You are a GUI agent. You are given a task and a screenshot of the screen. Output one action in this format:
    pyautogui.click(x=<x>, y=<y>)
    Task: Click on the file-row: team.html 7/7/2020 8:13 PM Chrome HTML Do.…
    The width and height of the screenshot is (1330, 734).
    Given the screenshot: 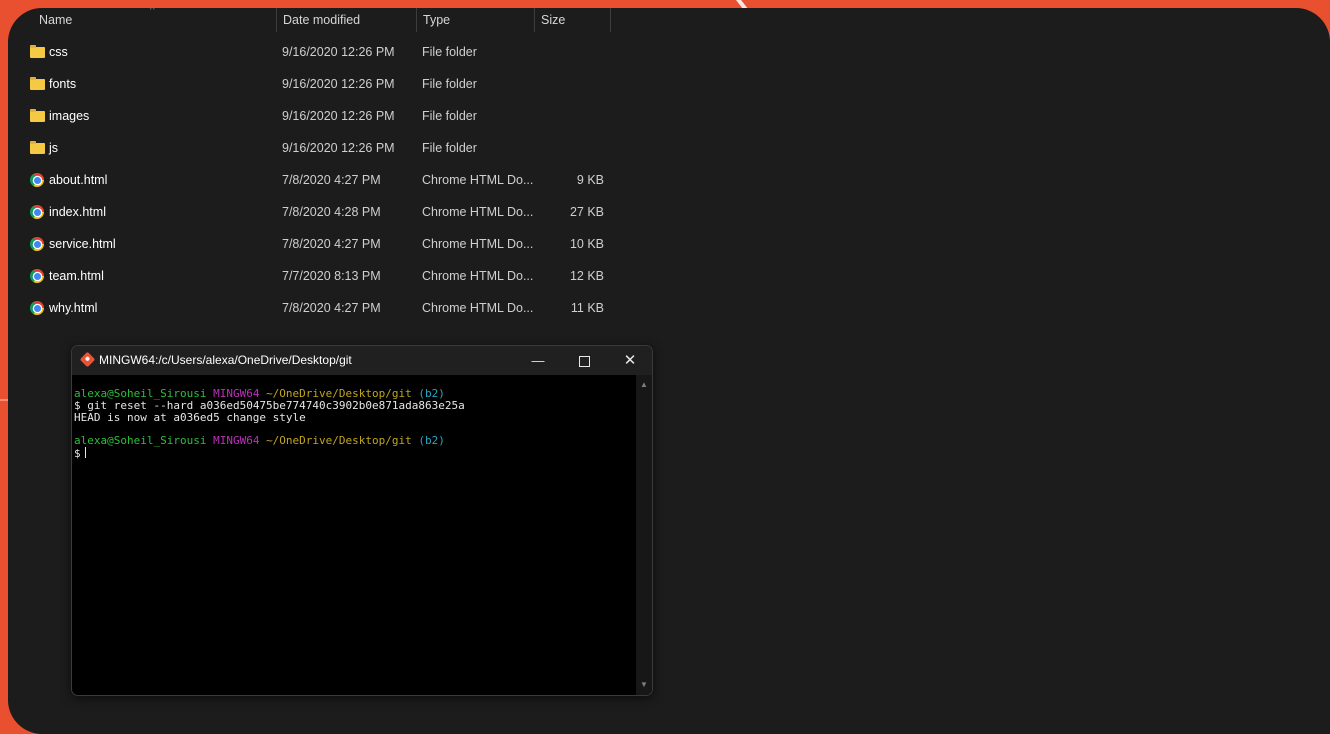 What is the action you would take?
    pyautogui.click(x=318, y=276)
    